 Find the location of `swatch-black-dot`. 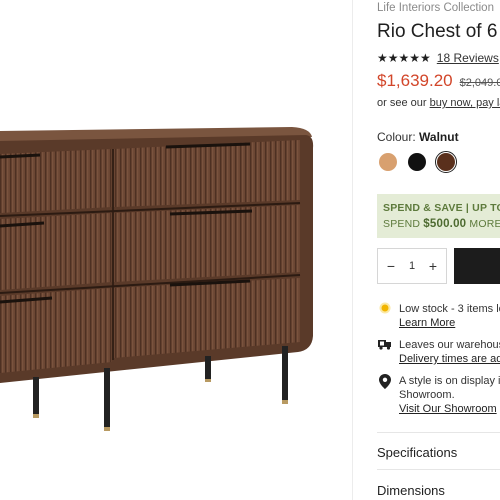

swatch-black-dot is located at coordinates (417, 162).